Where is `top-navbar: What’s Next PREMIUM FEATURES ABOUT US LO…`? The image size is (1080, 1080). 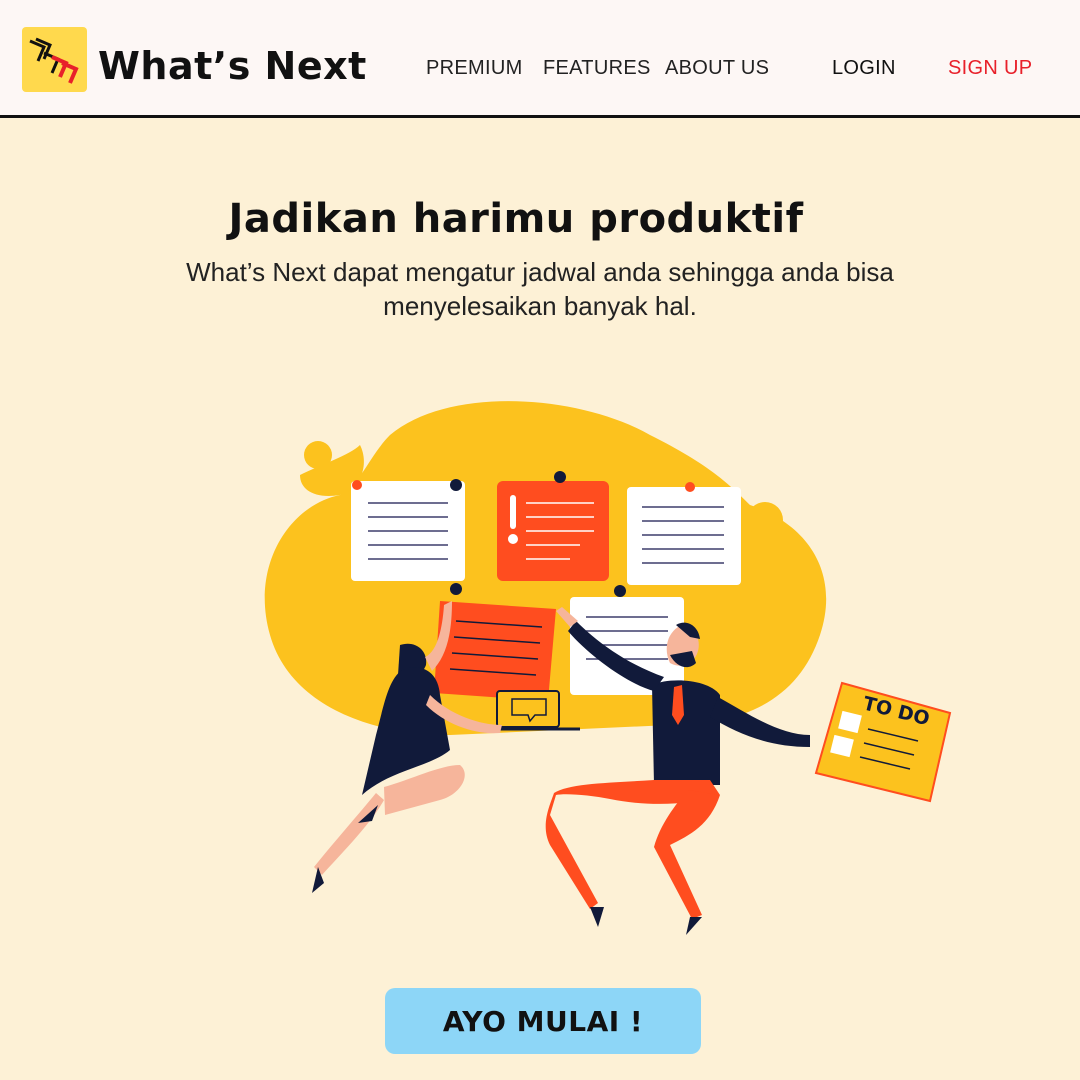
top-navbar: What’s Next PREMIUM FEATURES ABOUT US LO… is located at coordinates (540, 59).